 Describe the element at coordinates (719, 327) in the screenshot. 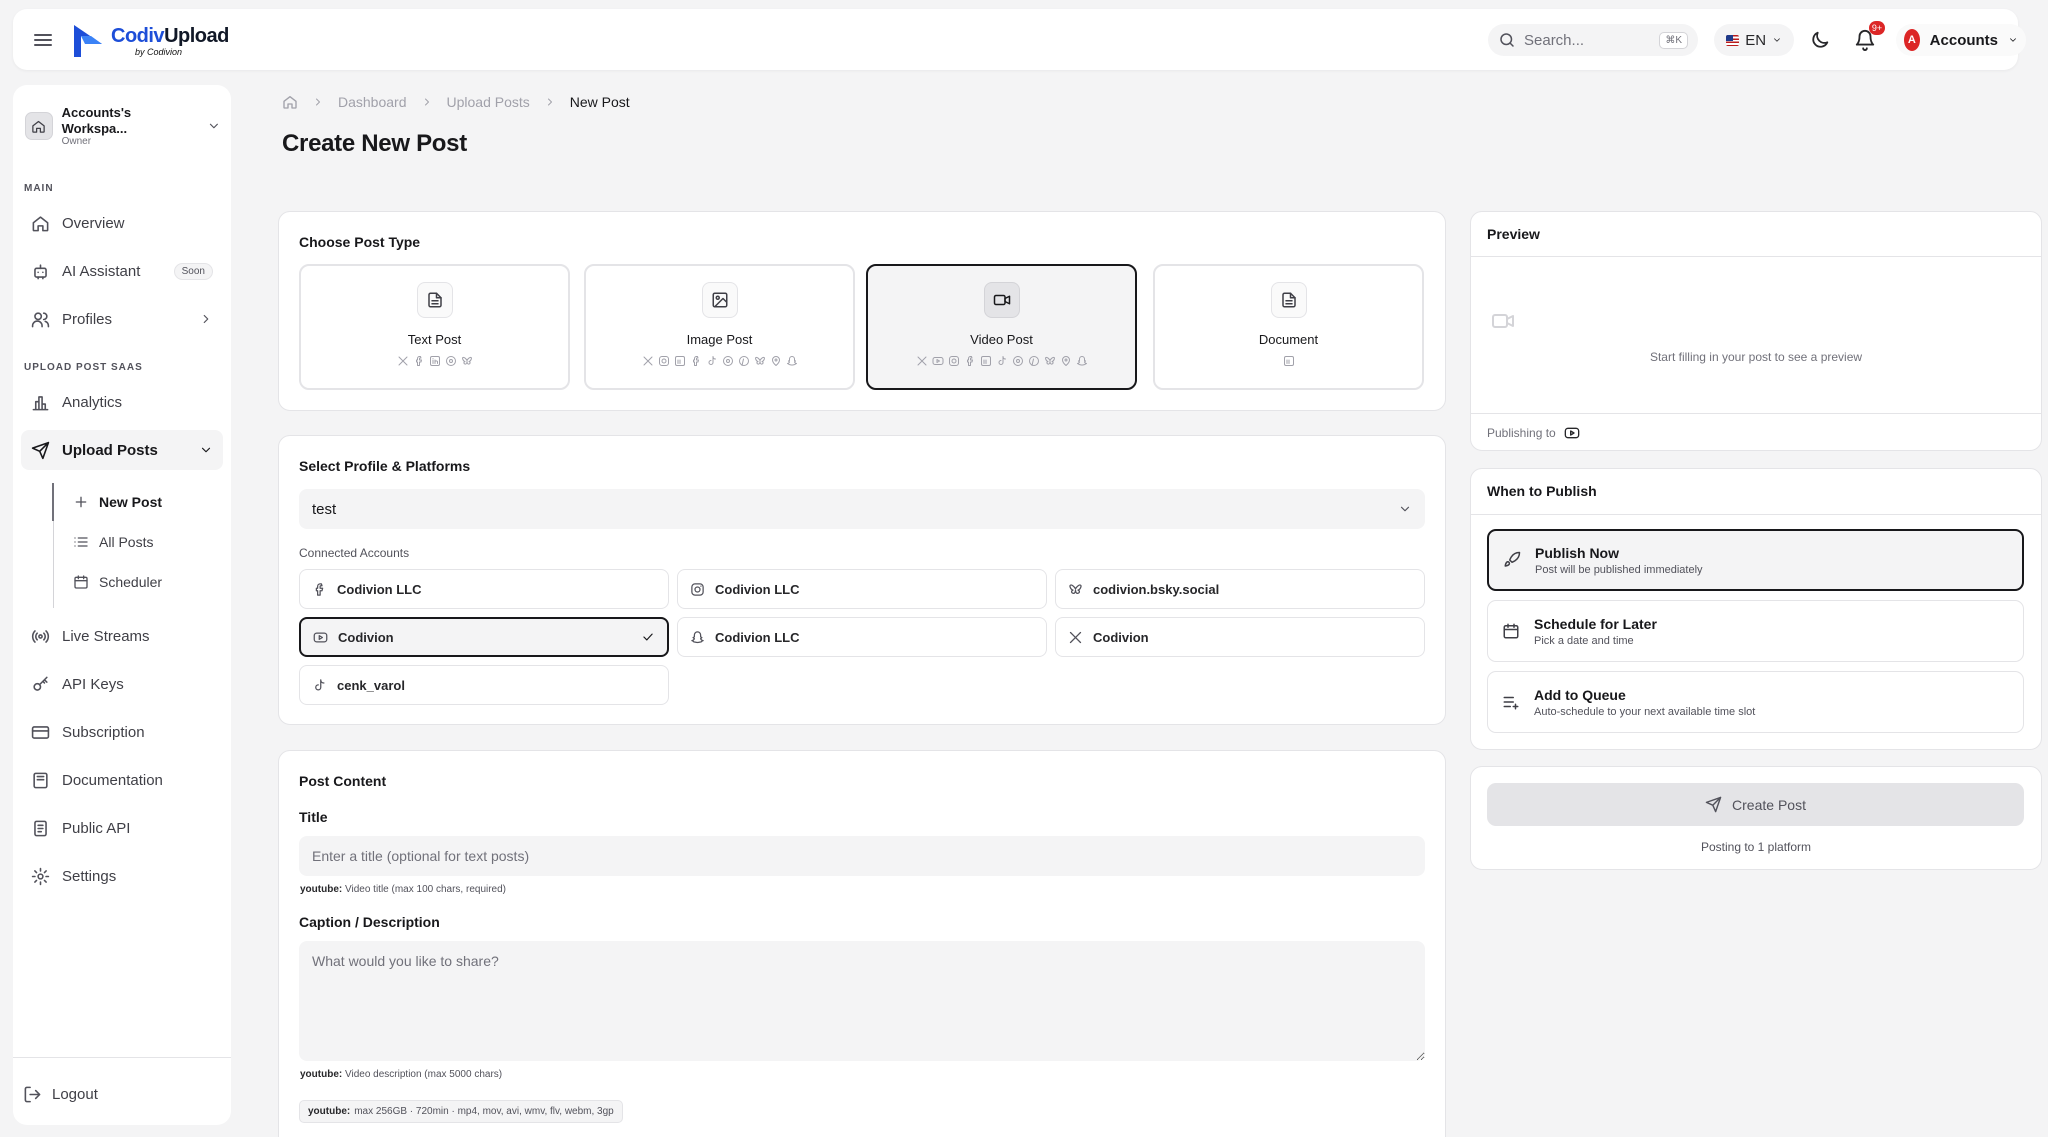

I see `post-type-image: Image Post` at that location.